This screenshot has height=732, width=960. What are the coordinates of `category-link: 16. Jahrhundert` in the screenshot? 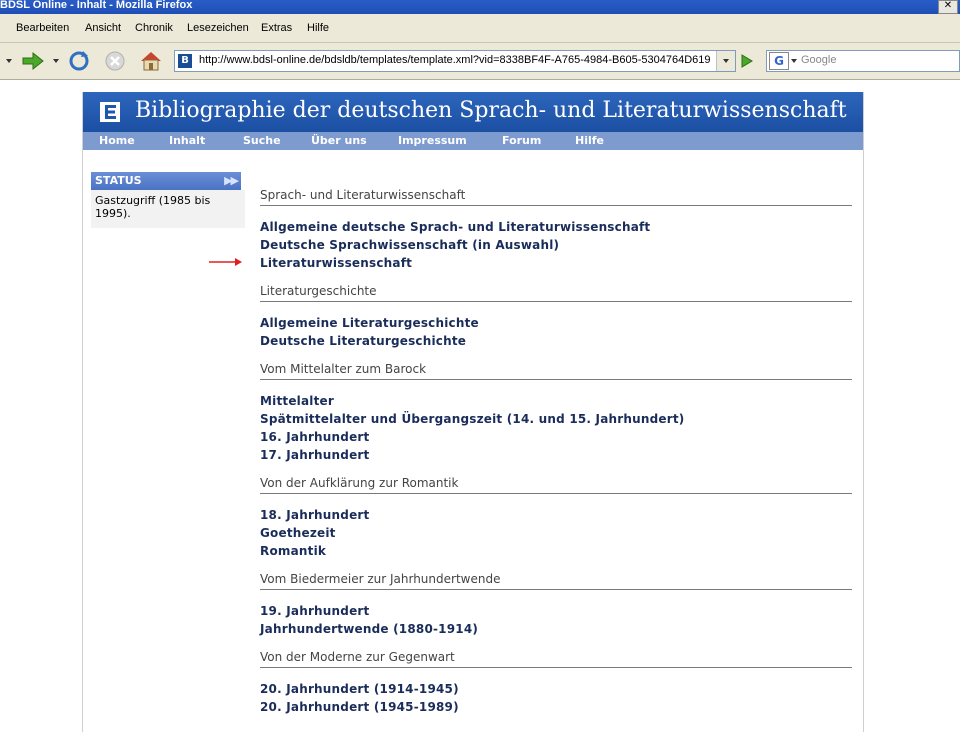 It's located at (556, 437).